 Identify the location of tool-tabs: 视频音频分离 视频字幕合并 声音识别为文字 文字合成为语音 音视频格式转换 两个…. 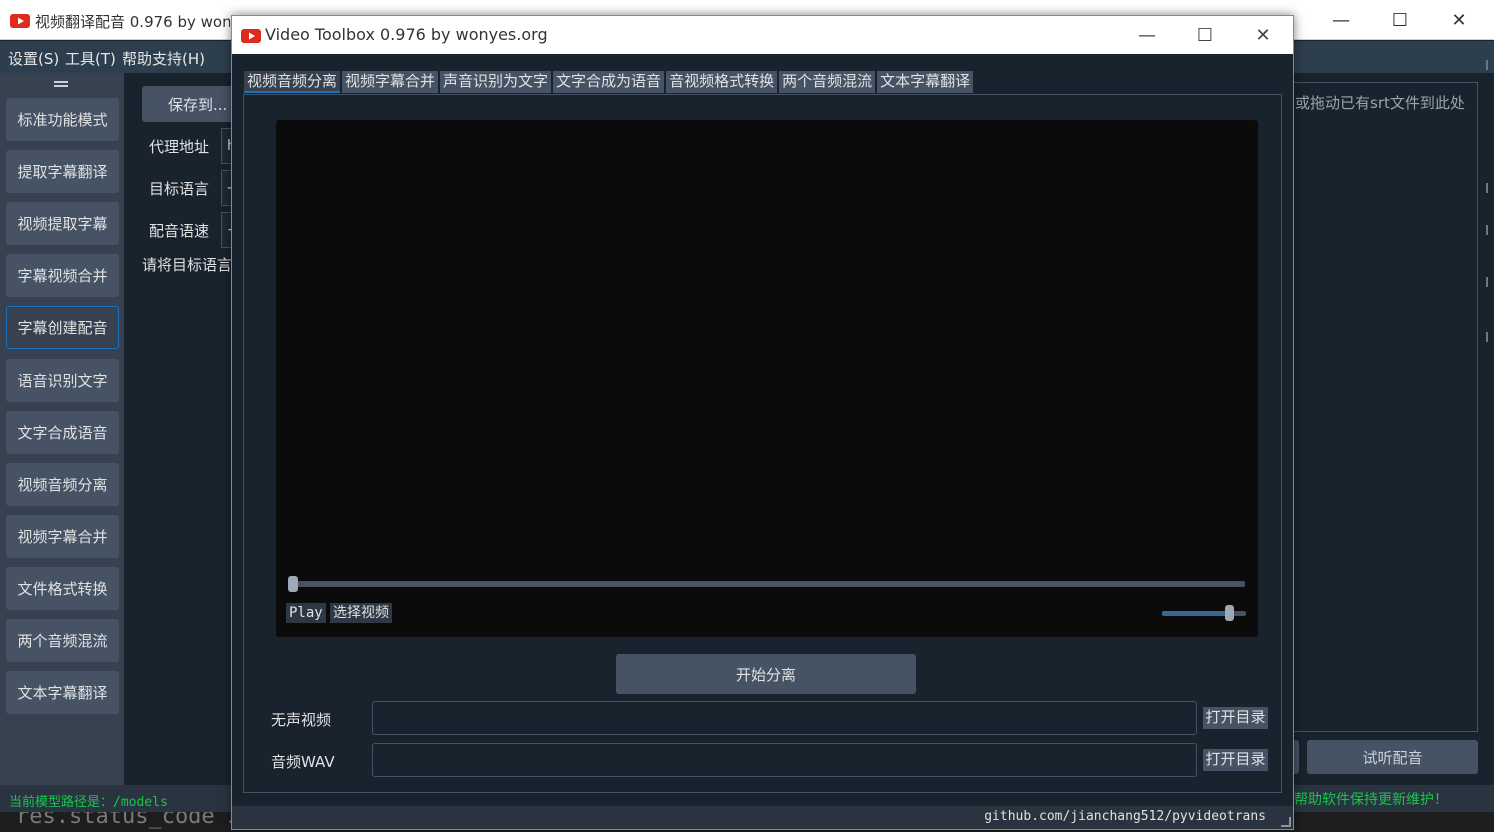
(609, 82).